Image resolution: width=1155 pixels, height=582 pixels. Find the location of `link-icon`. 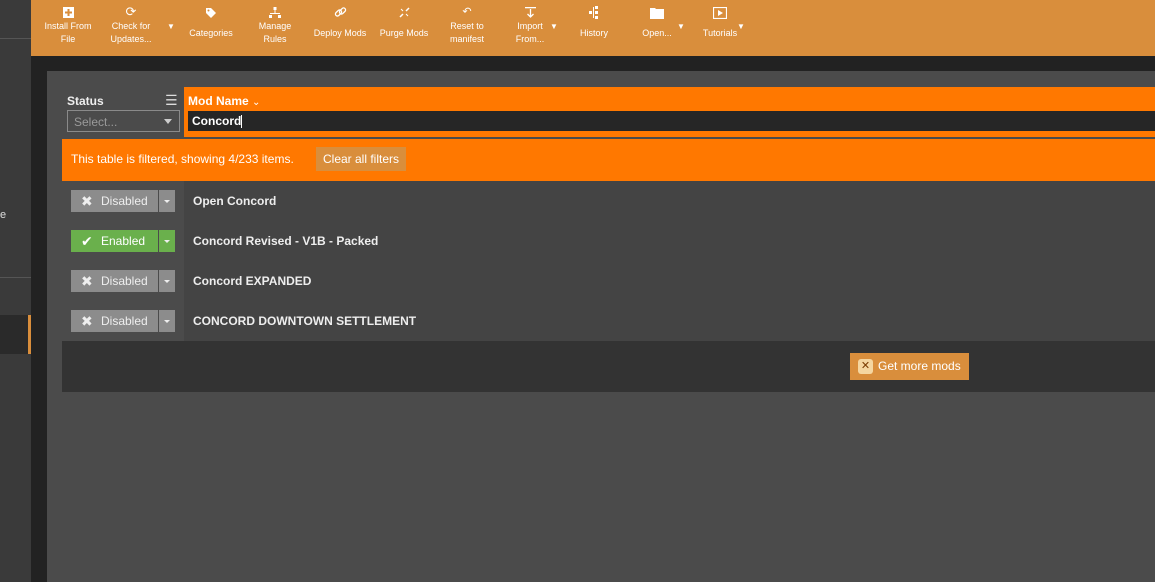

link-icon is located at coordinates (340, 12).